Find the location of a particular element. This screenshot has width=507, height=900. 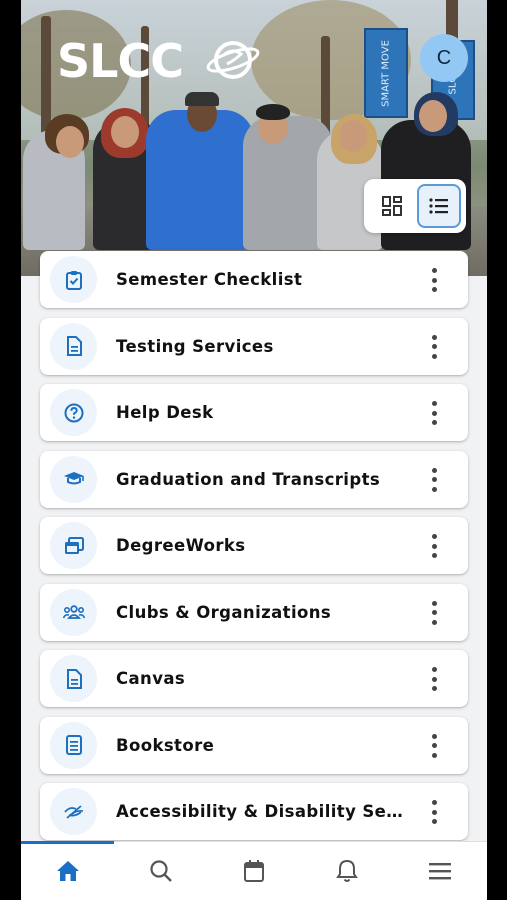

list-item-graduation-transcripts: Graduation and Transcripts is located at coordinates (254, 479).